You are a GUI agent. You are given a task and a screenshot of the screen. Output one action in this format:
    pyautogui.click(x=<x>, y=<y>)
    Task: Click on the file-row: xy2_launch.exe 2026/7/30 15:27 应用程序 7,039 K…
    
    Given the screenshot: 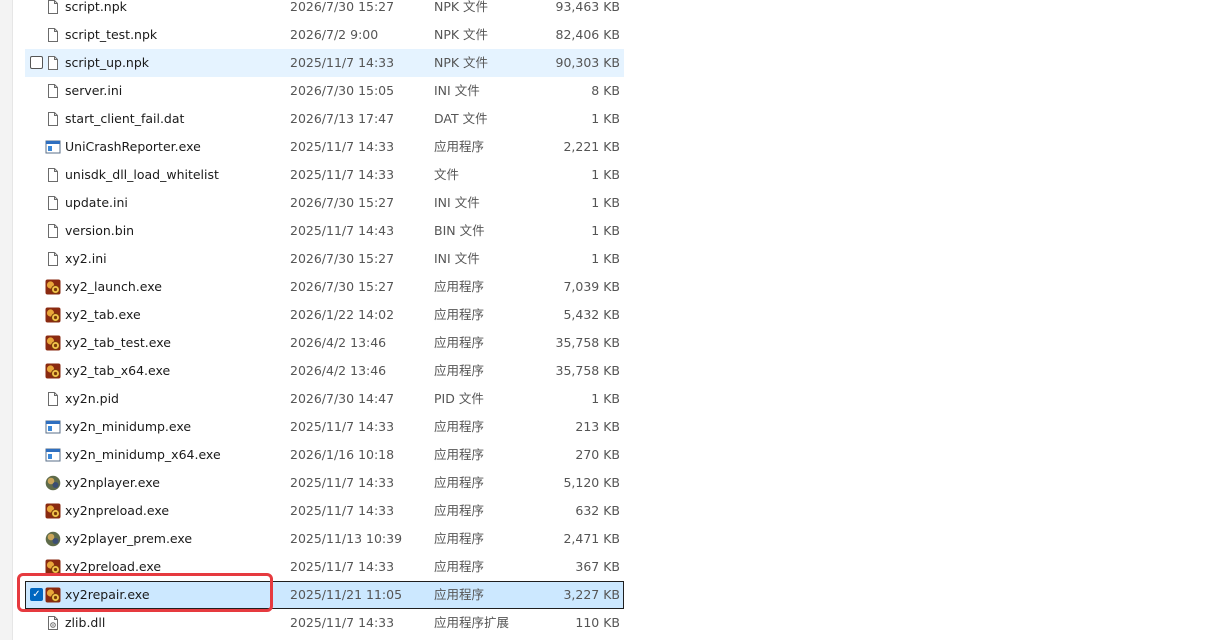 What is the action you would take?
    pyautogui.click(x=324, y=287)
    